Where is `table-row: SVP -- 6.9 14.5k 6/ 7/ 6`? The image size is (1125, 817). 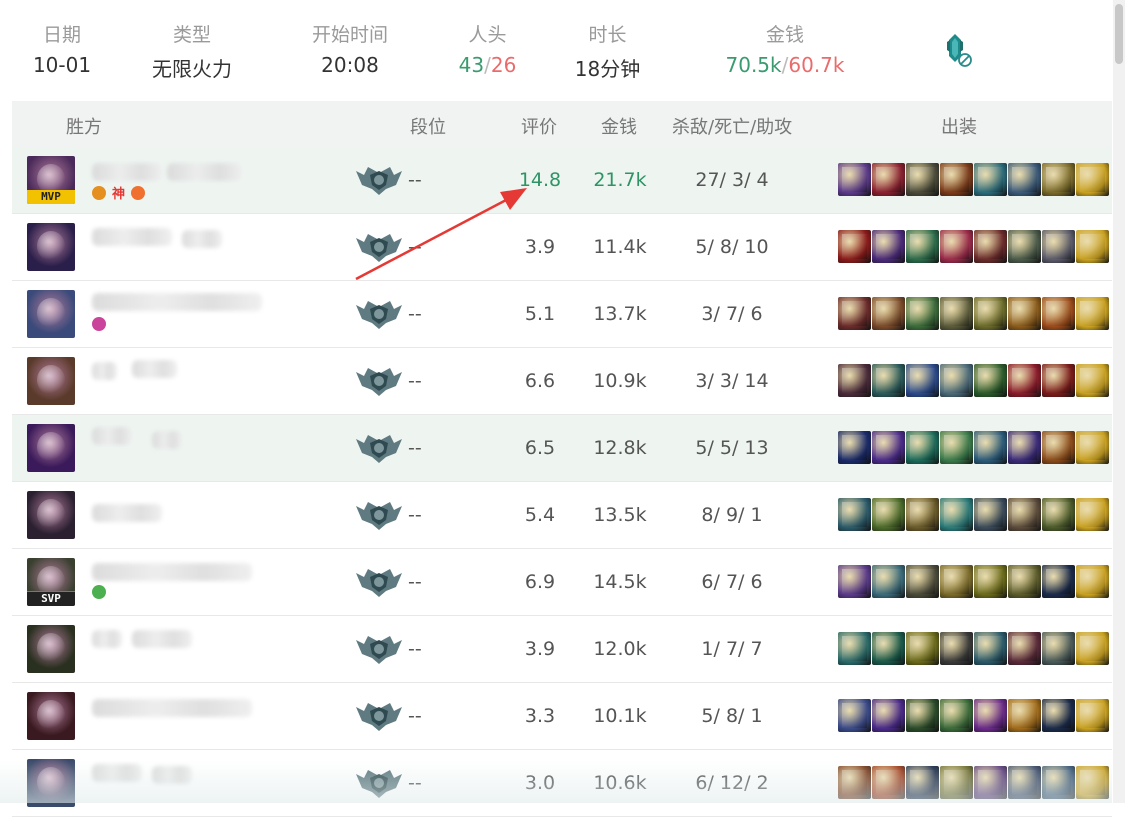 table-row: SVP -- 6.9 14.5k 6/ 7/ 6 is located at coordinates (562, 582).